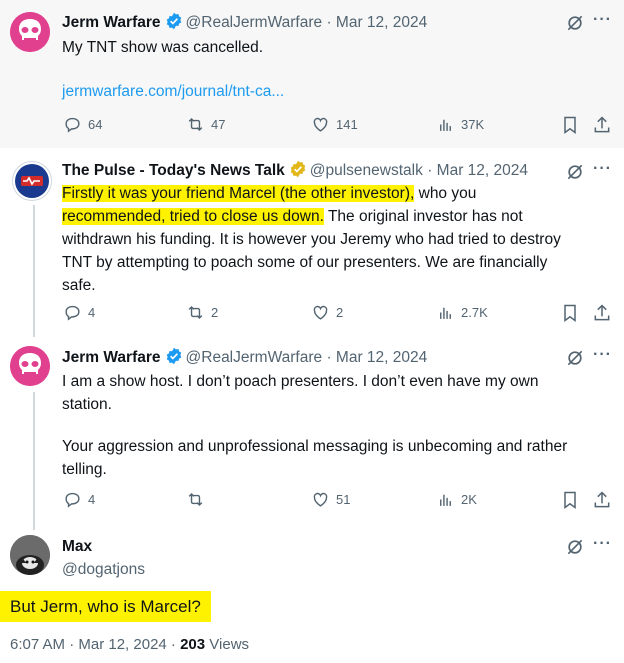 The image size is (624, 663). I want to click on text-segment: who you, so click(445, 193).